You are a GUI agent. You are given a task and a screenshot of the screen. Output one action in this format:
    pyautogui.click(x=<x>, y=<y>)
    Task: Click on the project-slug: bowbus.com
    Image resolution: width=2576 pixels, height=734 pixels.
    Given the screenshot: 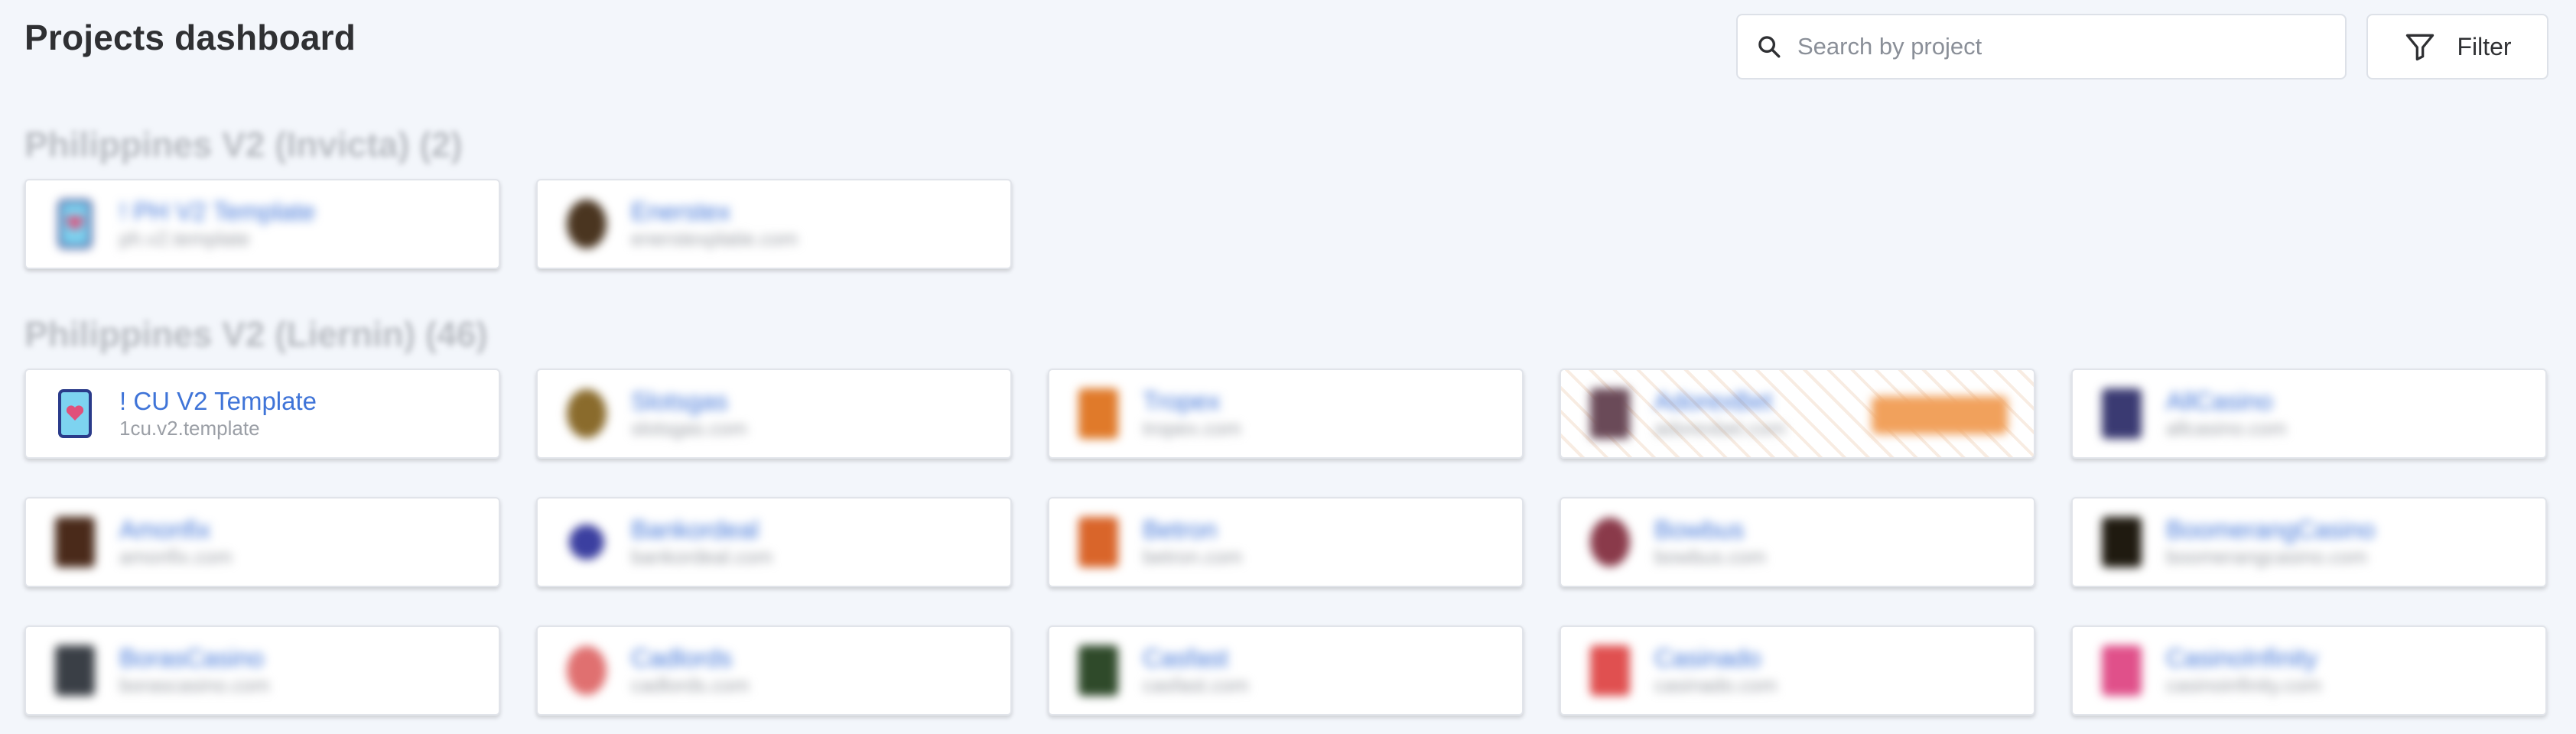 What is the action you would take?
    pyautogui.click(x=1710, y=556)
    